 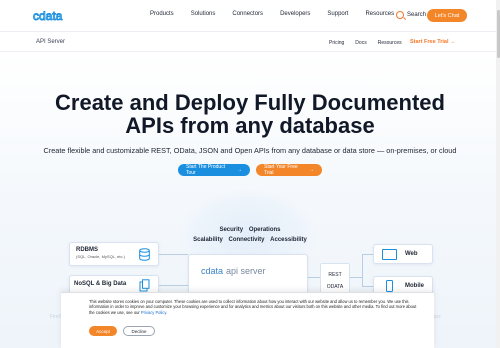 What do you see at coordinates (429, 42) in the screenshot?
I see `trial-link-label: Start Free Trial` at bounding box center [429, 42].